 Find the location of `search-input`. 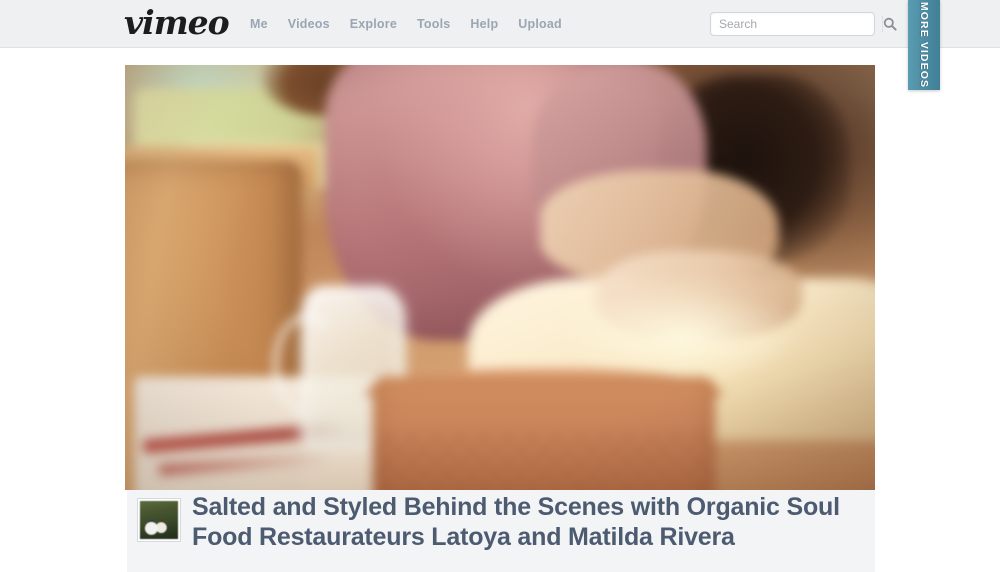

search-input is located at coordinates (796, 24).